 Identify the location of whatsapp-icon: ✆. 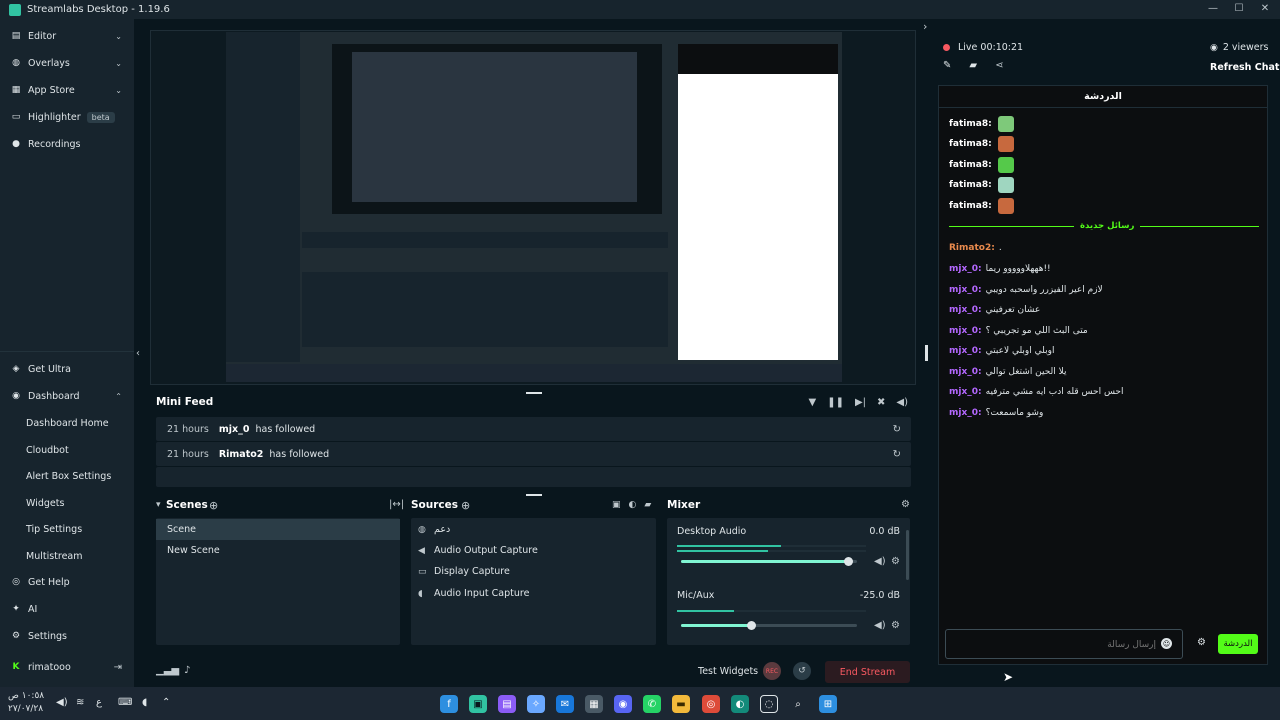
(652, 704).